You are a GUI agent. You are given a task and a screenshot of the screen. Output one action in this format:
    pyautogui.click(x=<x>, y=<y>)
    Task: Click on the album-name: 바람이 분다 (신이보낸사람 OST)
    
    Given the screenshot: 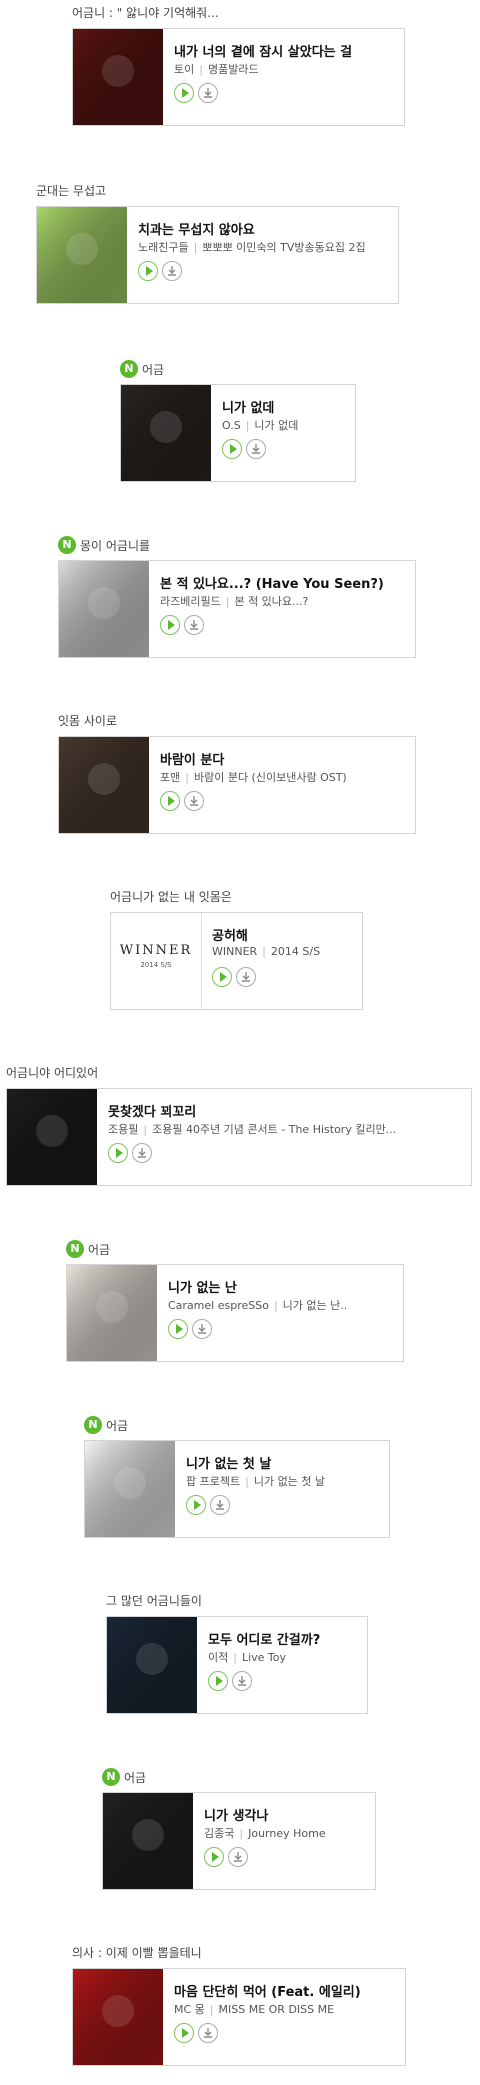 What is the action you would take?
    pyautogui.click(x=270, y=777)
    